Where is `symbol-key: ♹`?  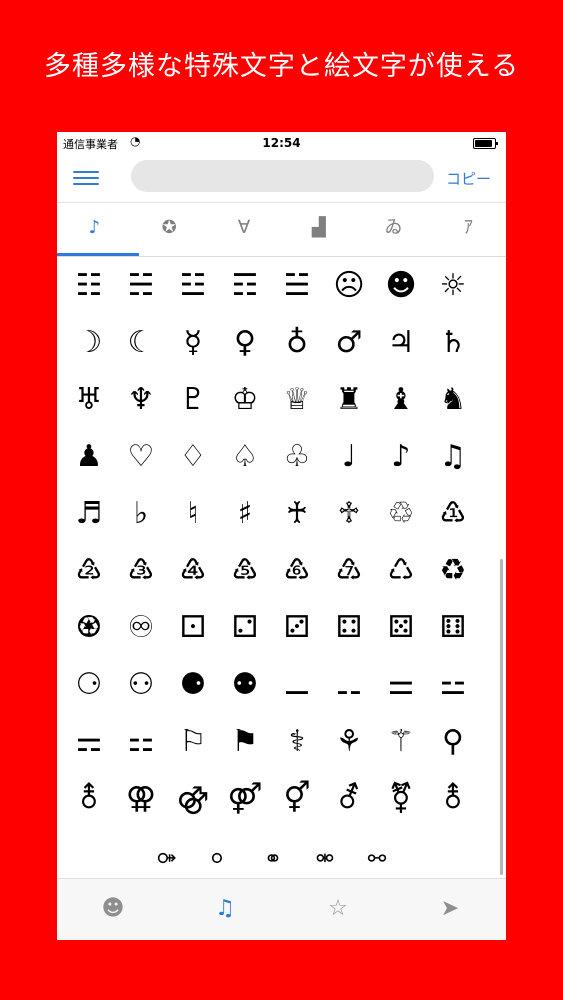
symbol-key: ♹ is located at coordinates (349, 571).